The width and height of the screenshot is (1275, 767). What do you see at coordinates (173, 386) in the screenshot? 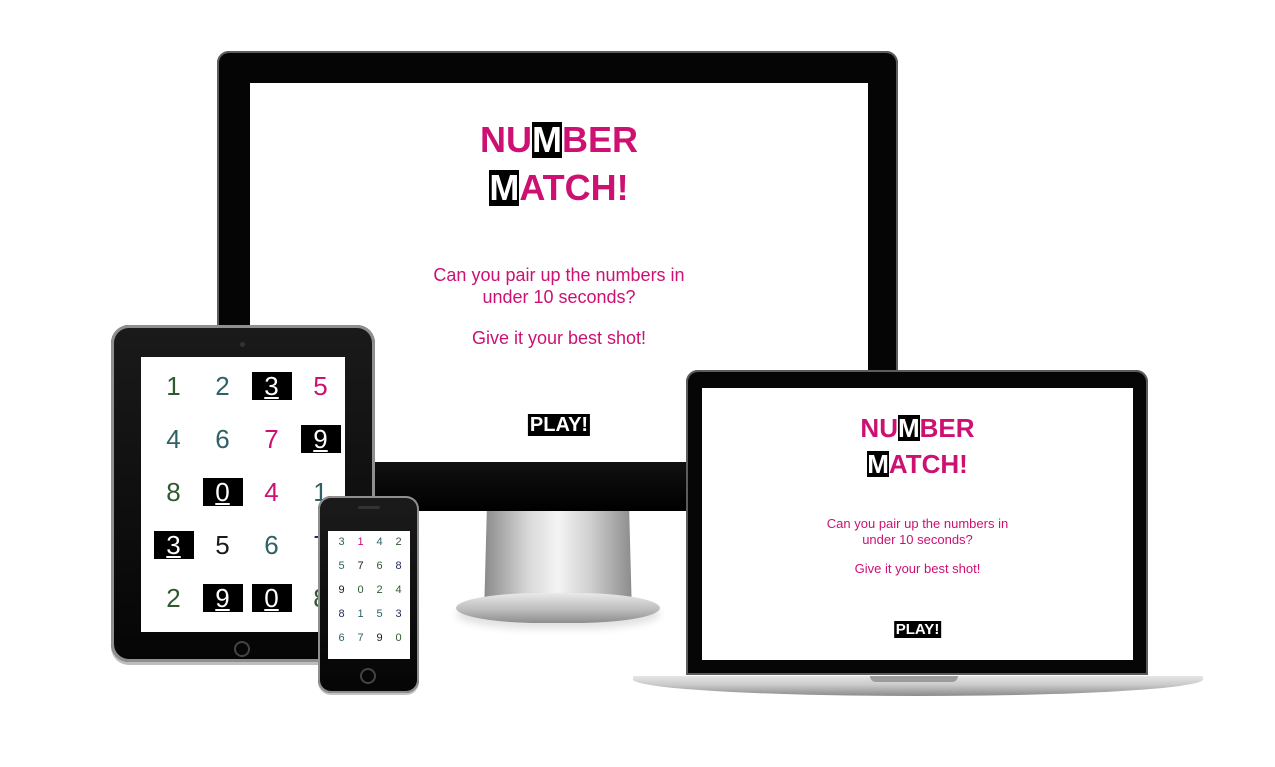
I see `number-tile-value: 1` at bounding box center [173, 386].